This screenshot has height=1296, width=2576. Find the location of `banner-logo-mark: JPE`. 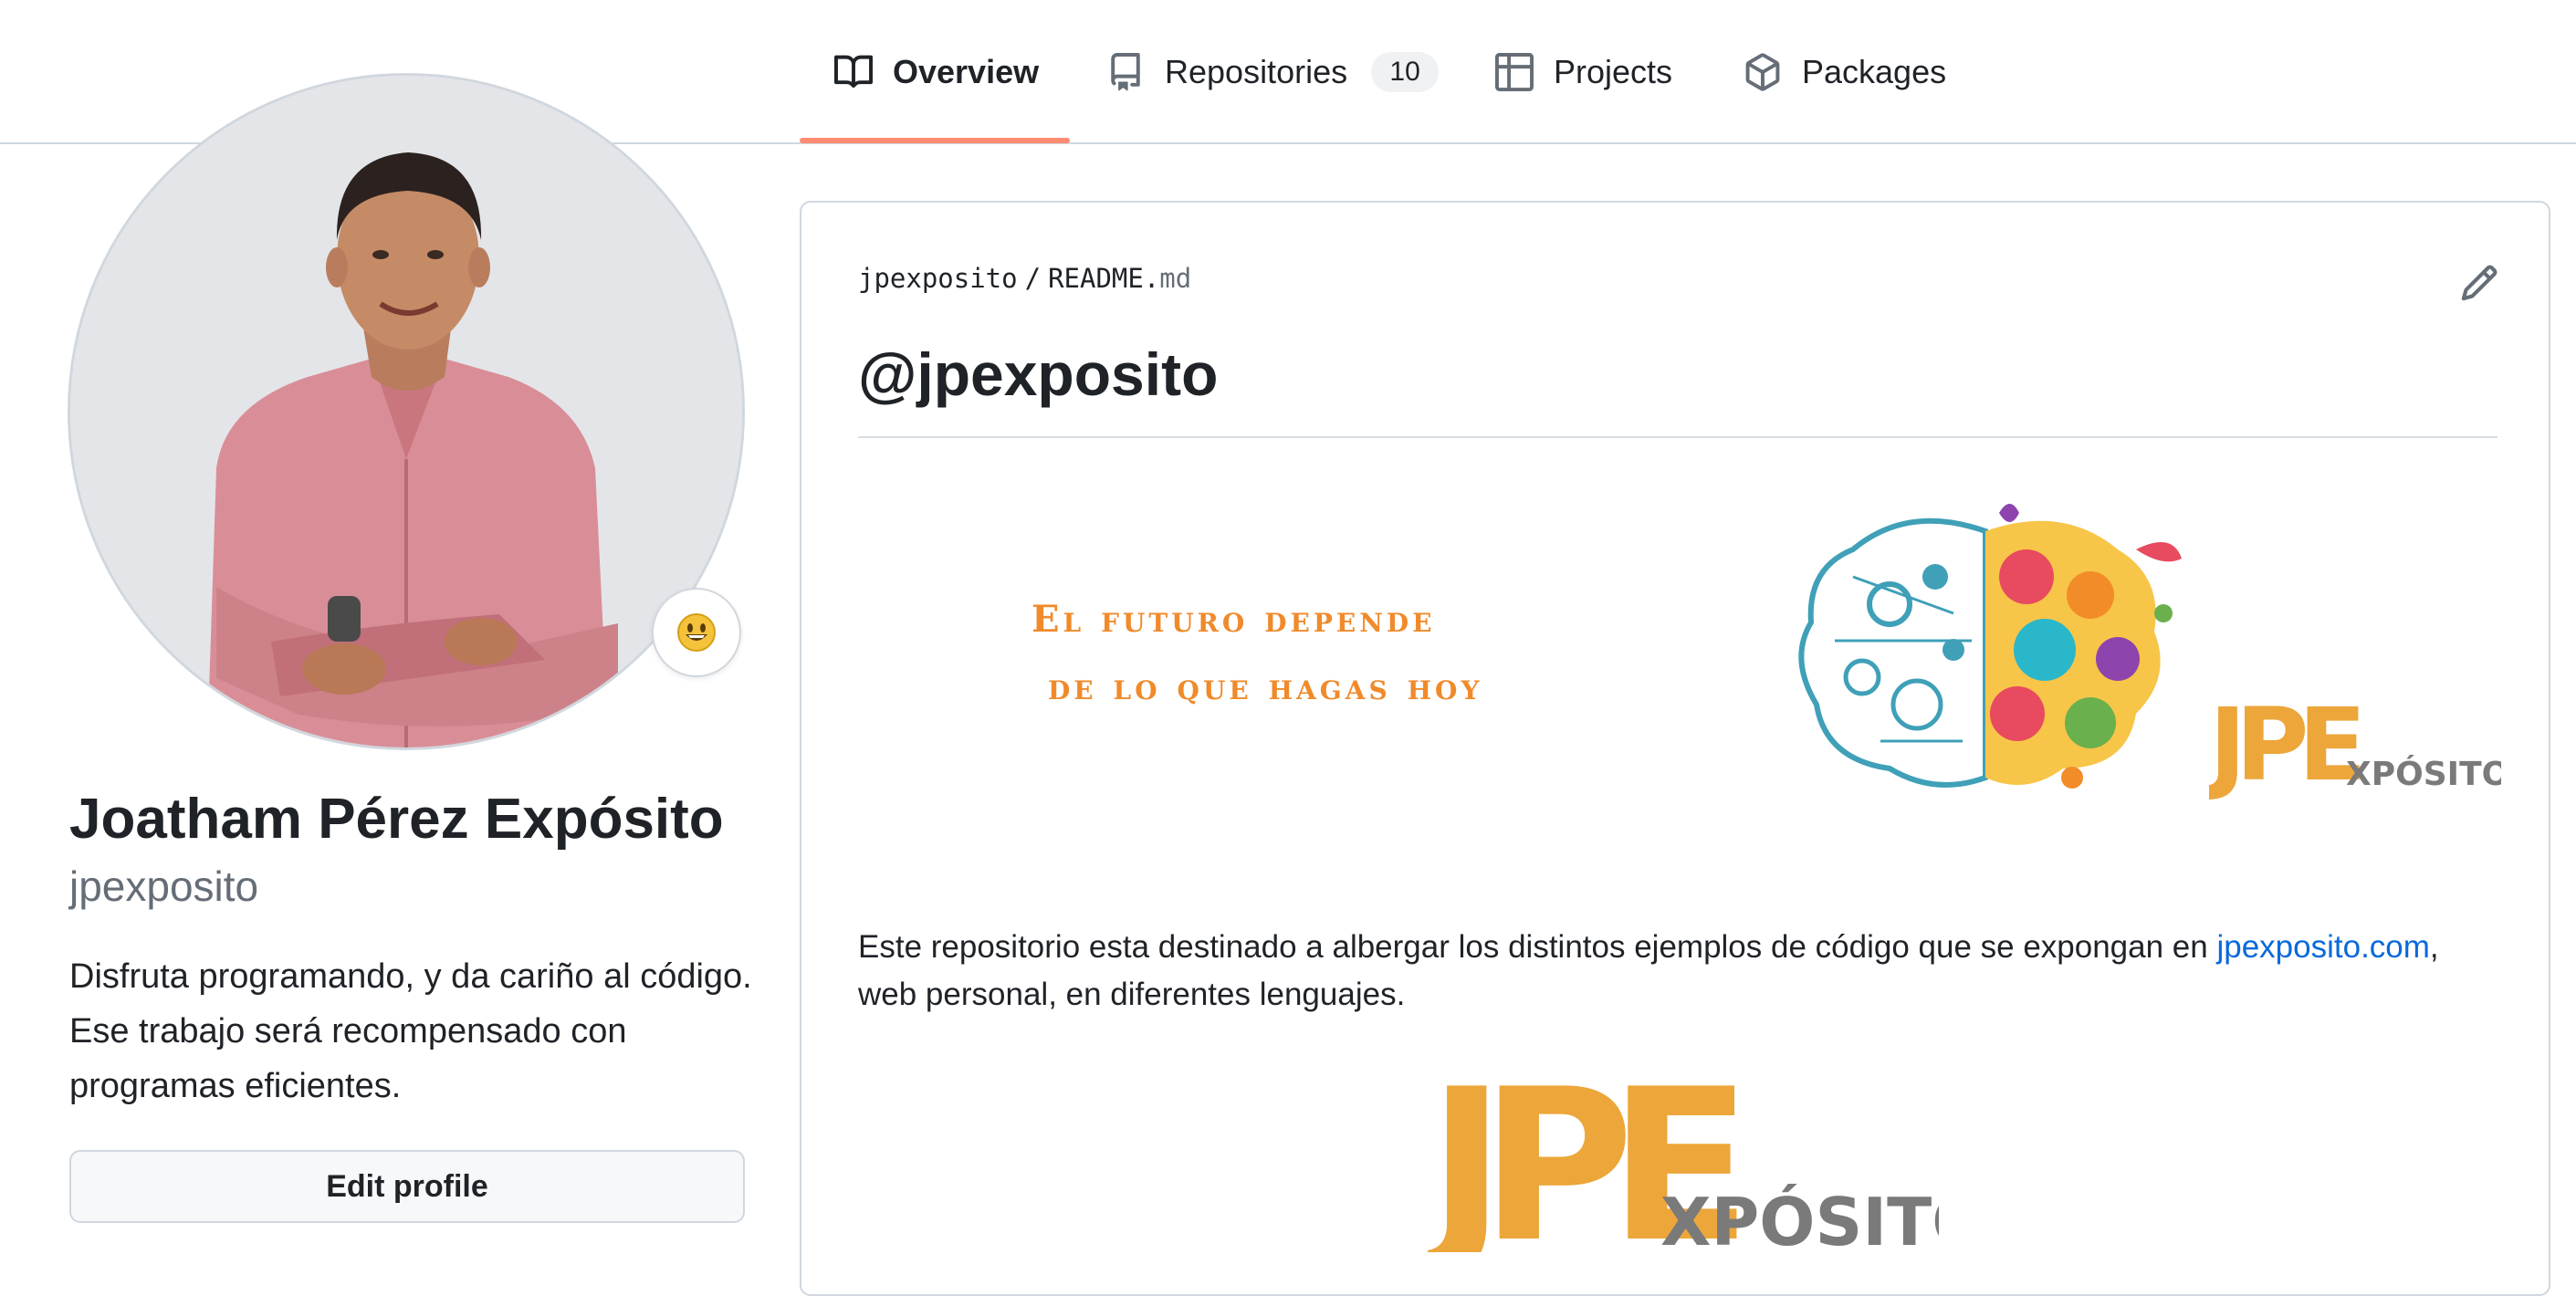

banner-logo-mark: JPE is located at coordinates (2285, 744).